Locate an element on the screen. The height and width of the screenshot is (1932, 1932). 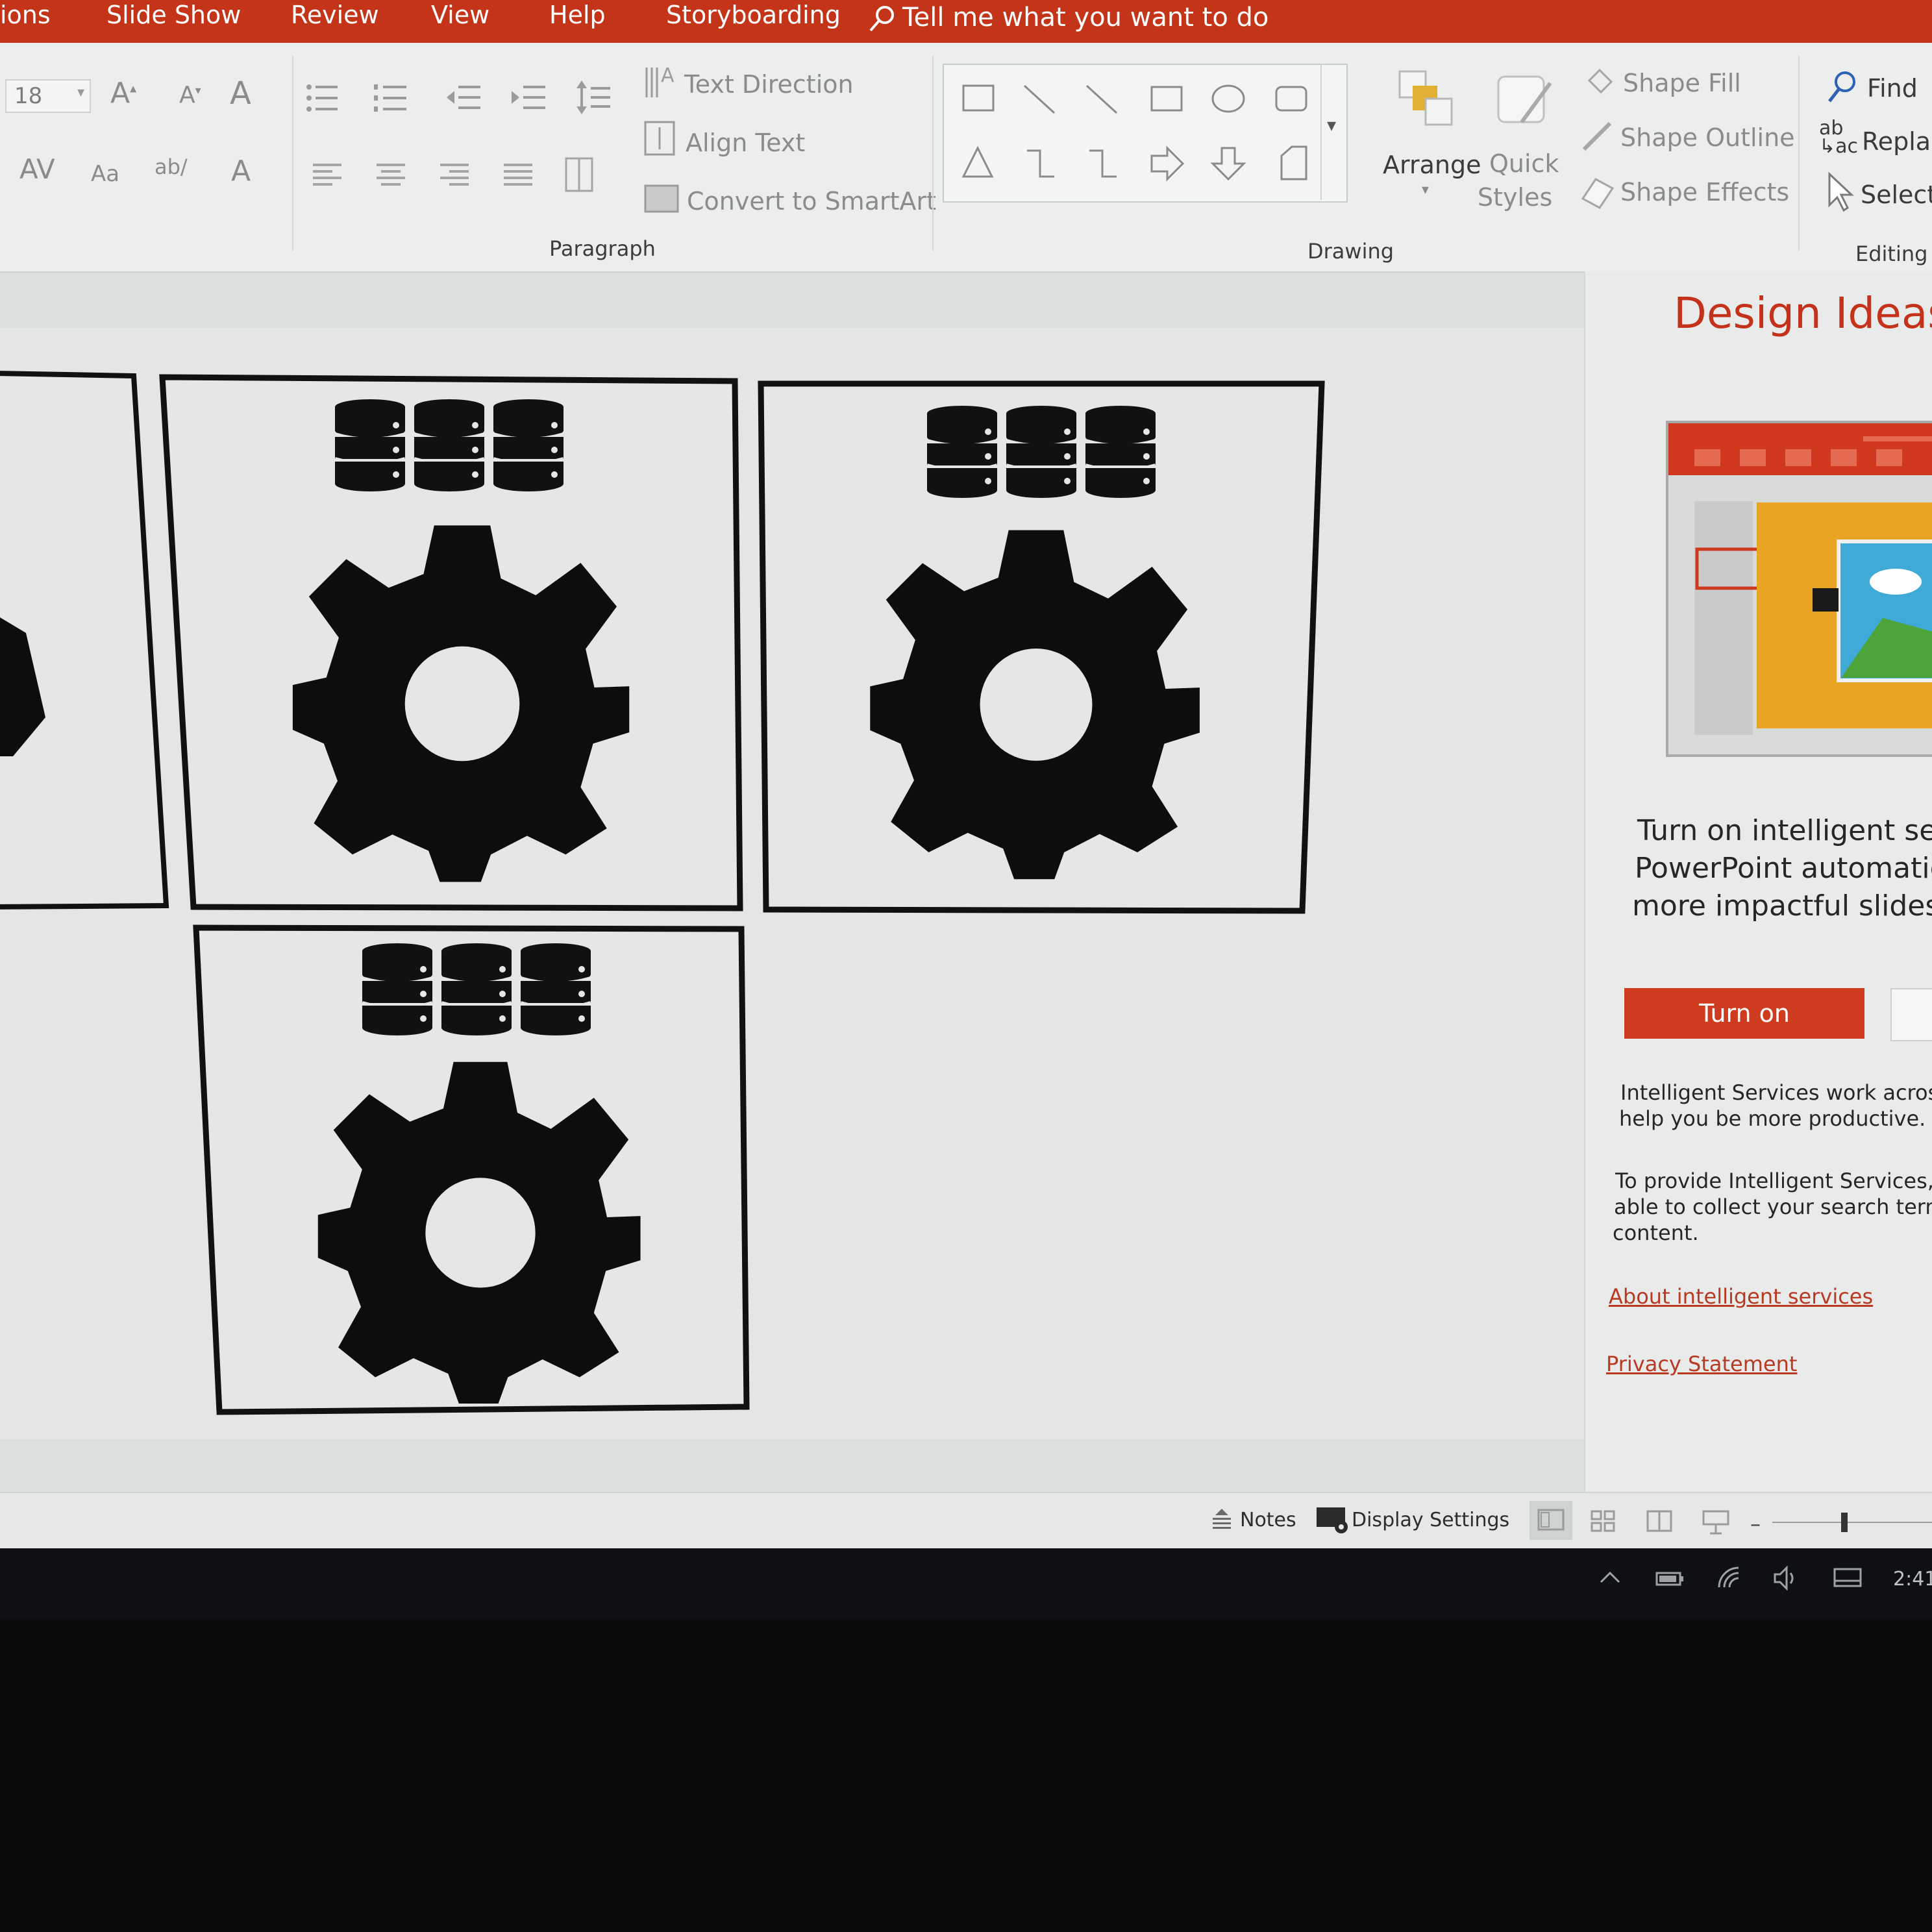
oval-shape-icon is located at coordinates (1228, 98).